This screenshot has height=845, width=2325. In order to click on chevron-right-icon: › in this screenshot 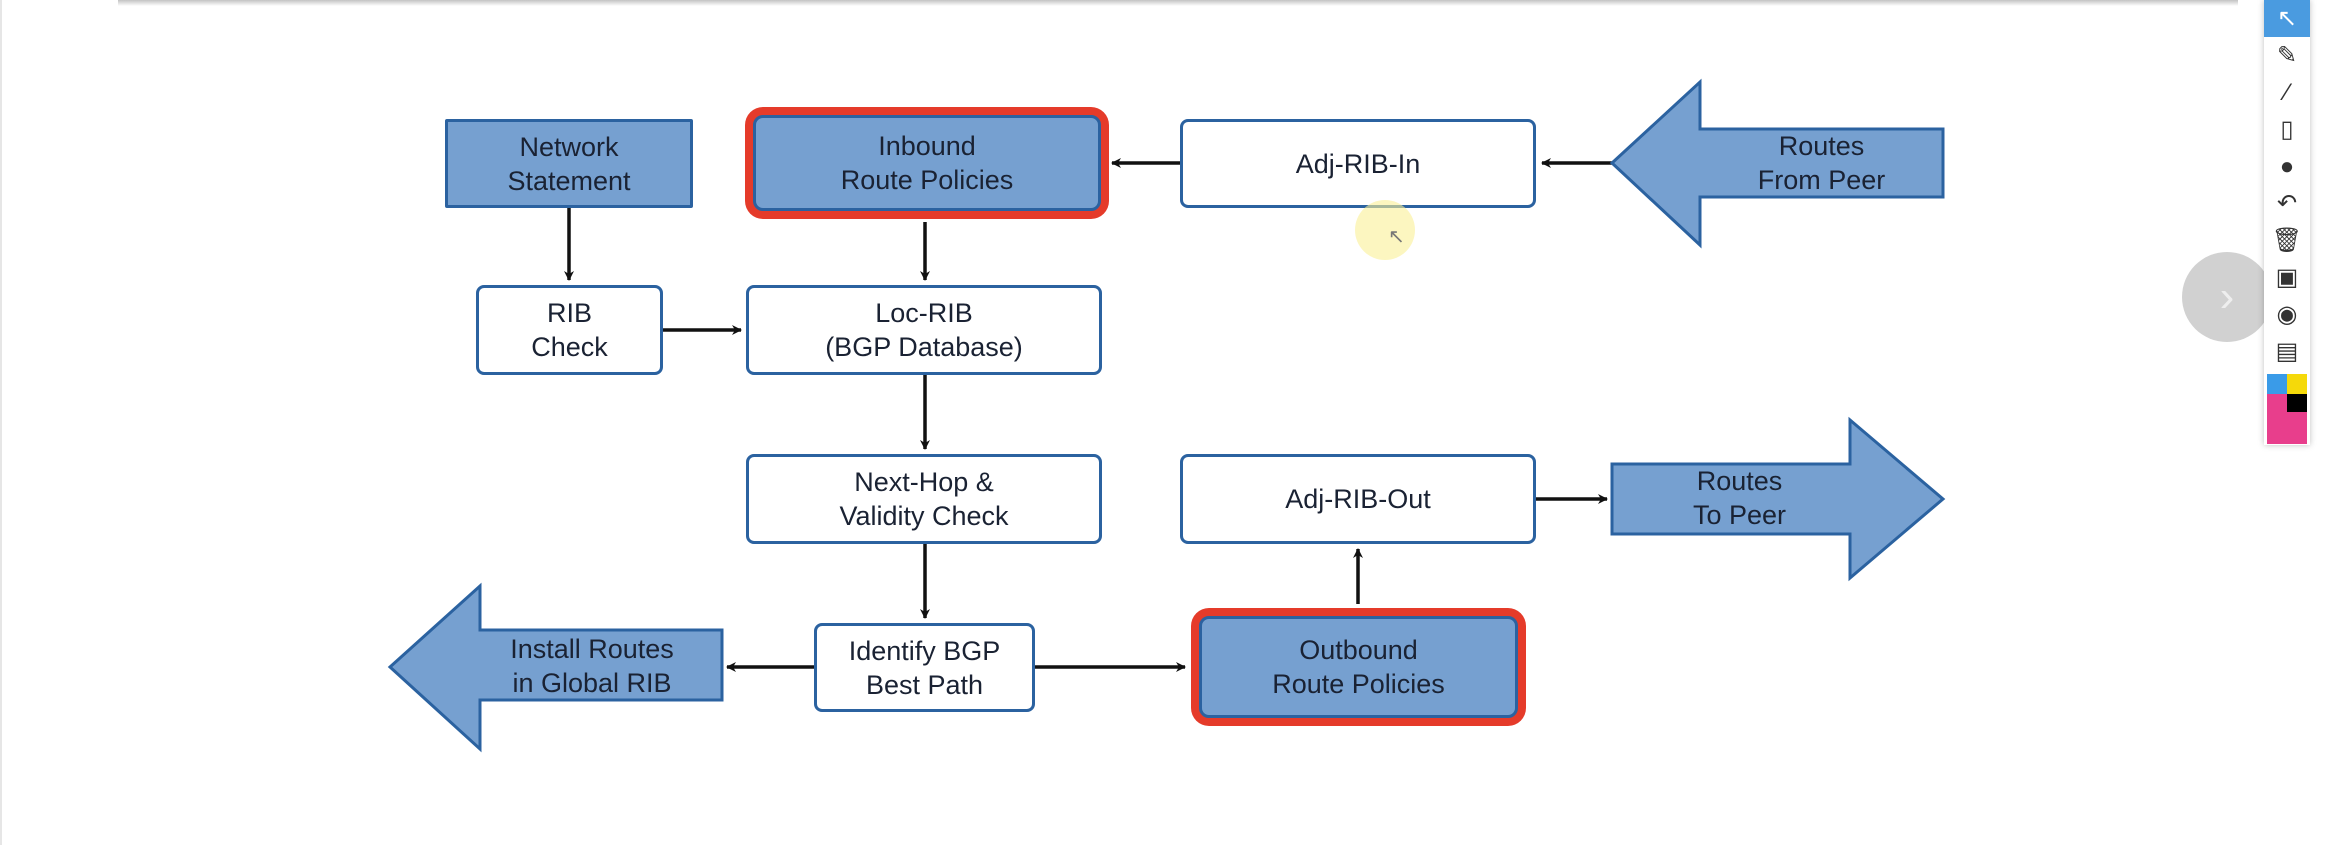, I will do `click(2227, 296)`.